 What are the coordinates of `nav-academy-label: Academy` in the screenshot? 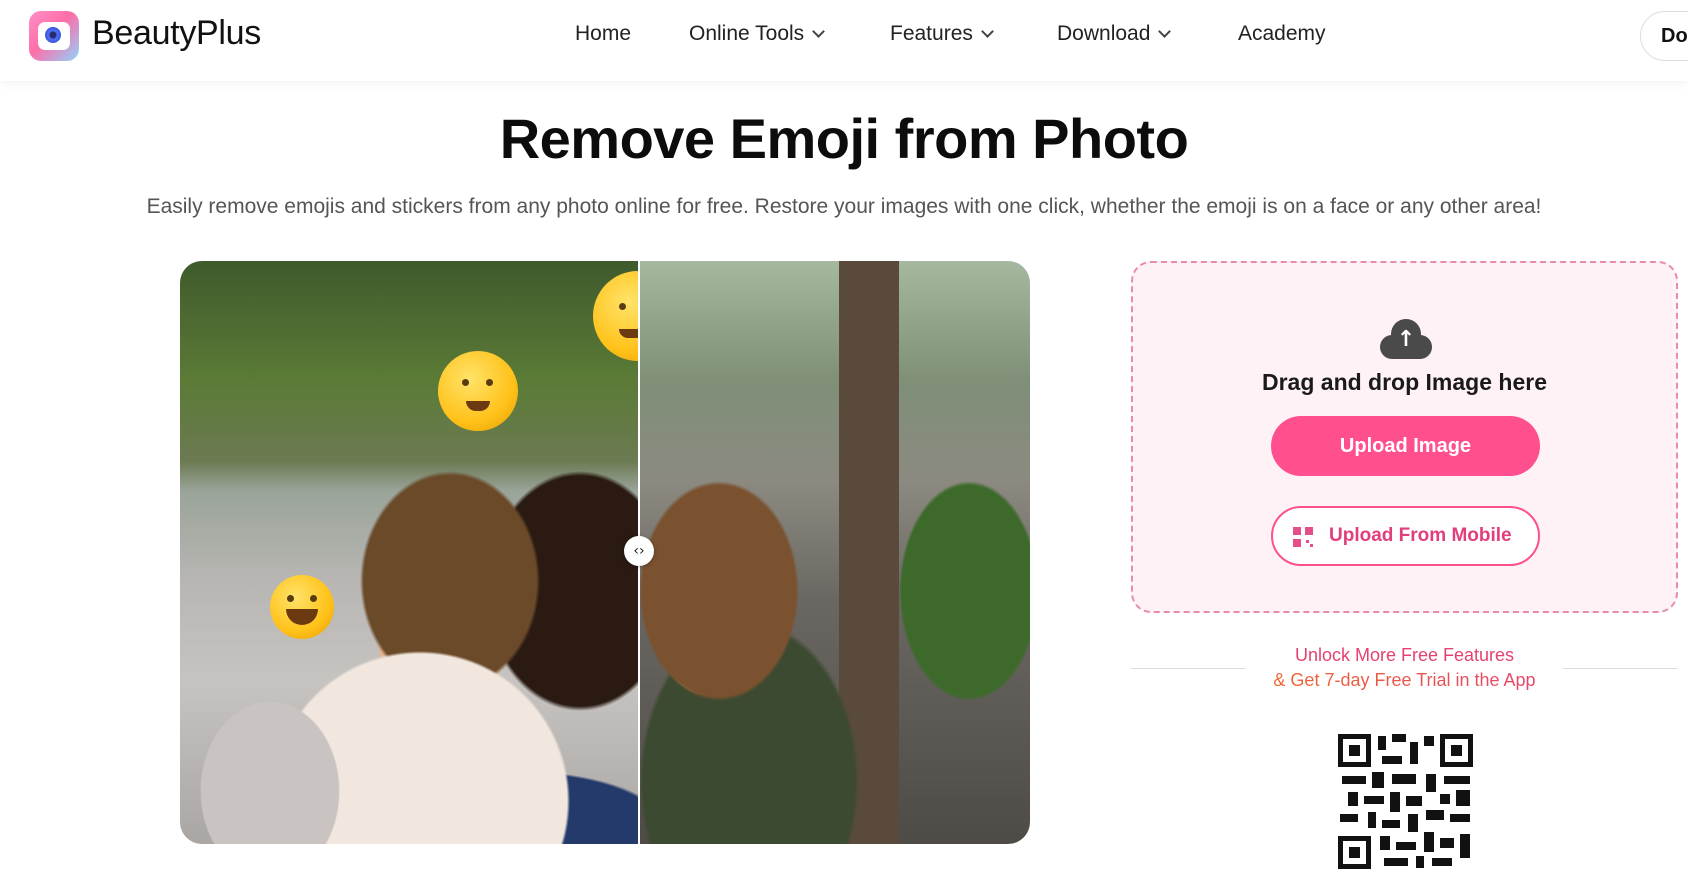 It's located at (1282, 33).